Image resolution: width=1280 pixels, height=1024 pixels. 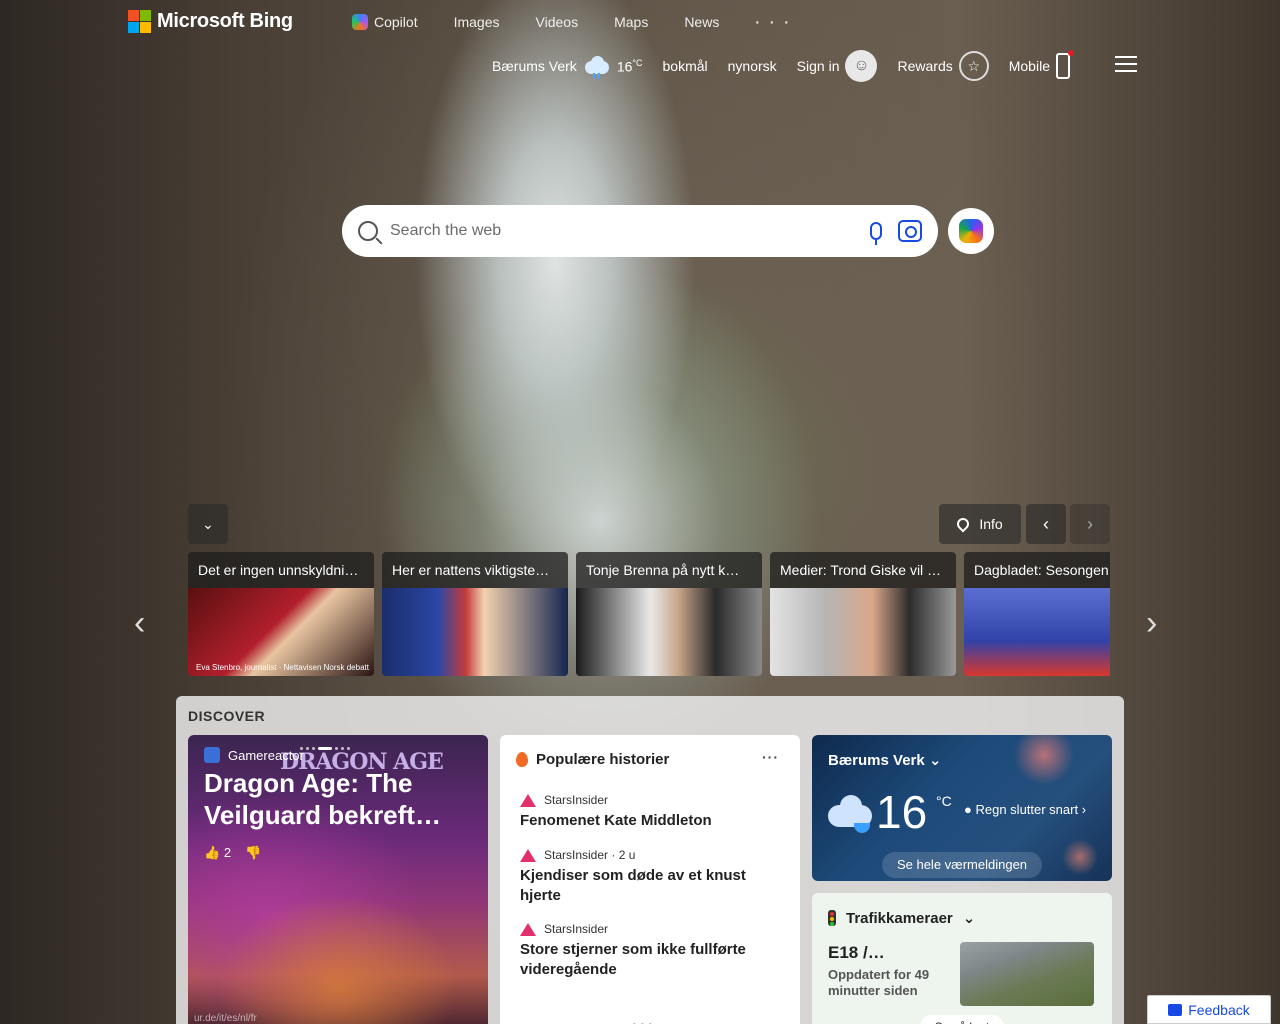 I want to click on visual-search-icon, so click(x=910, y=231).